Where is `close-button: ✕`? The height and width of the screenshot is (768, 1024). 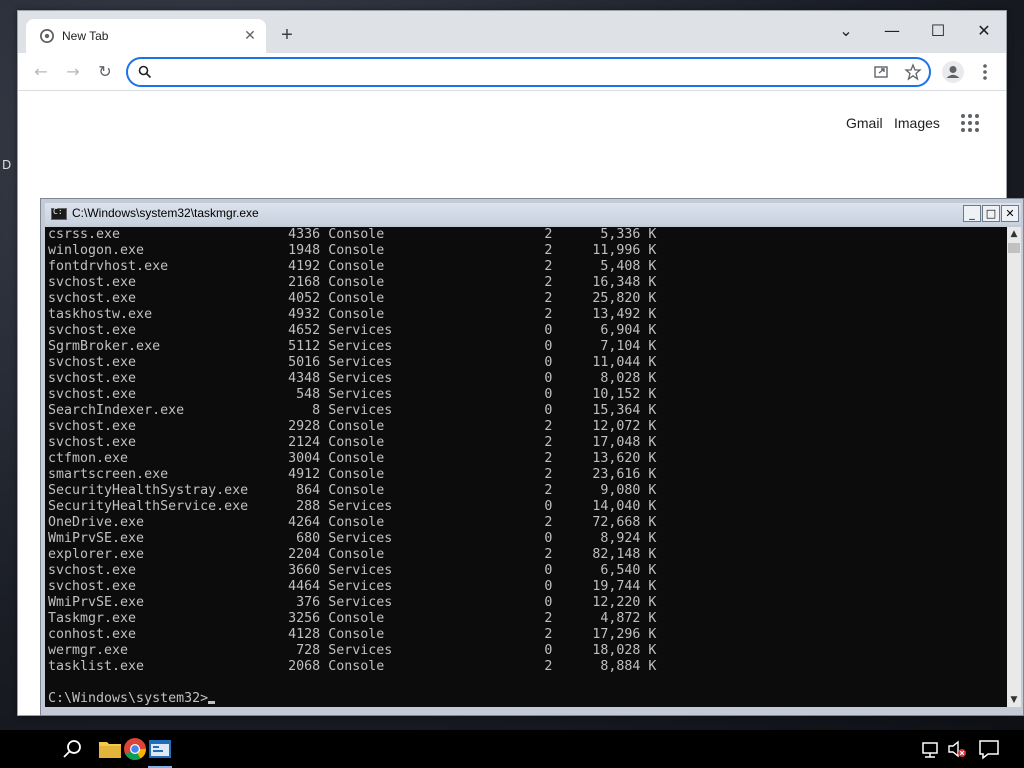 close-button: ✕ is located at coordinates (984, 31).